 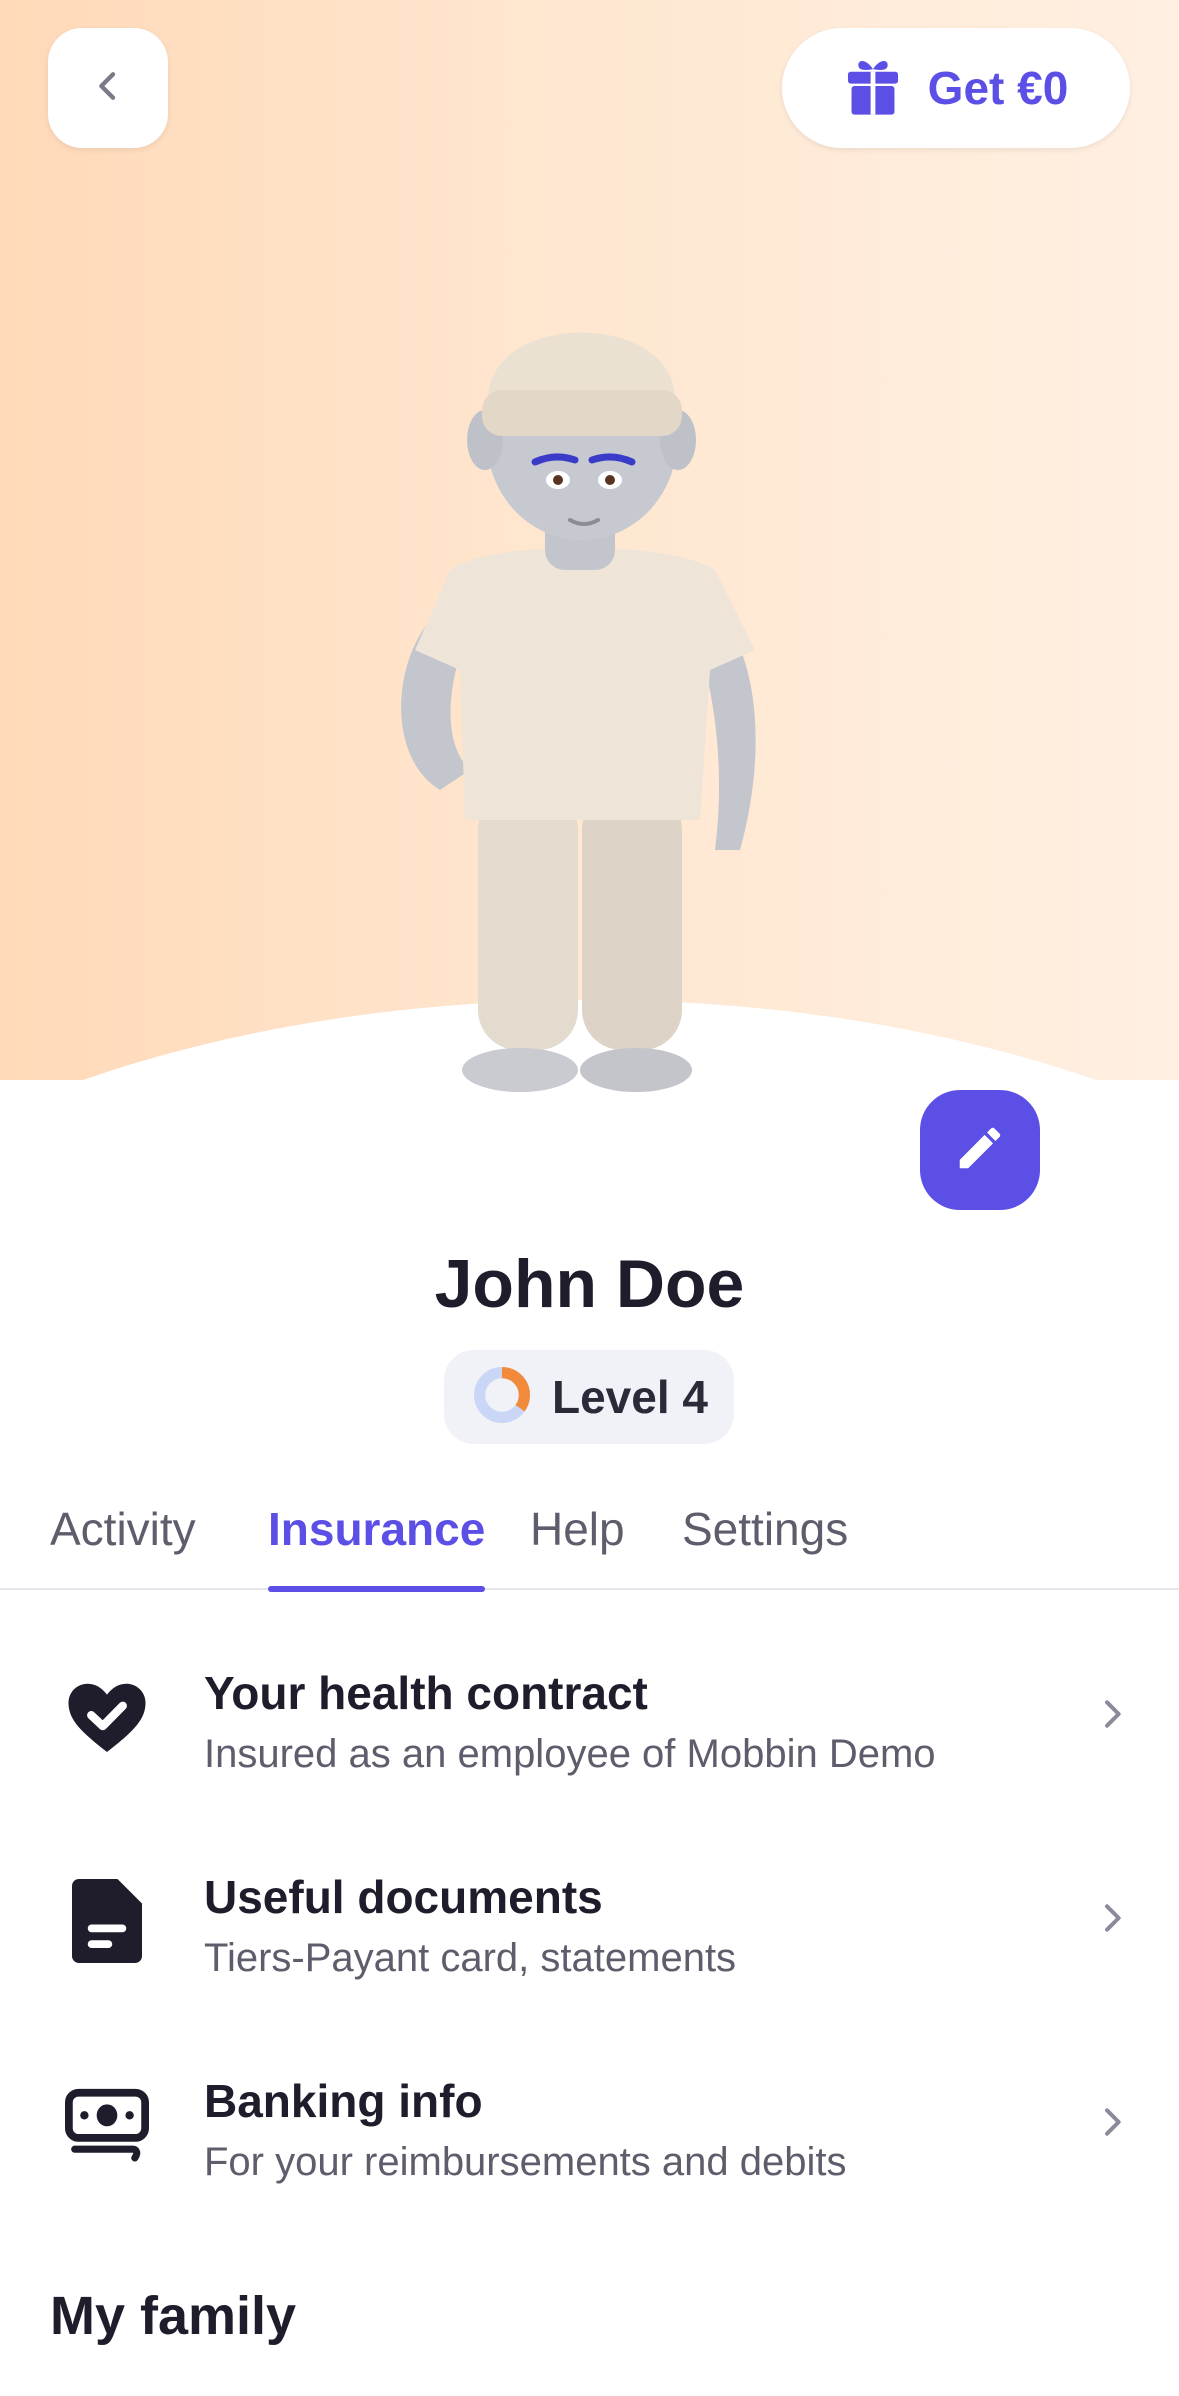 I want to click on chevron-left-icon, so click(x=108, y=88).